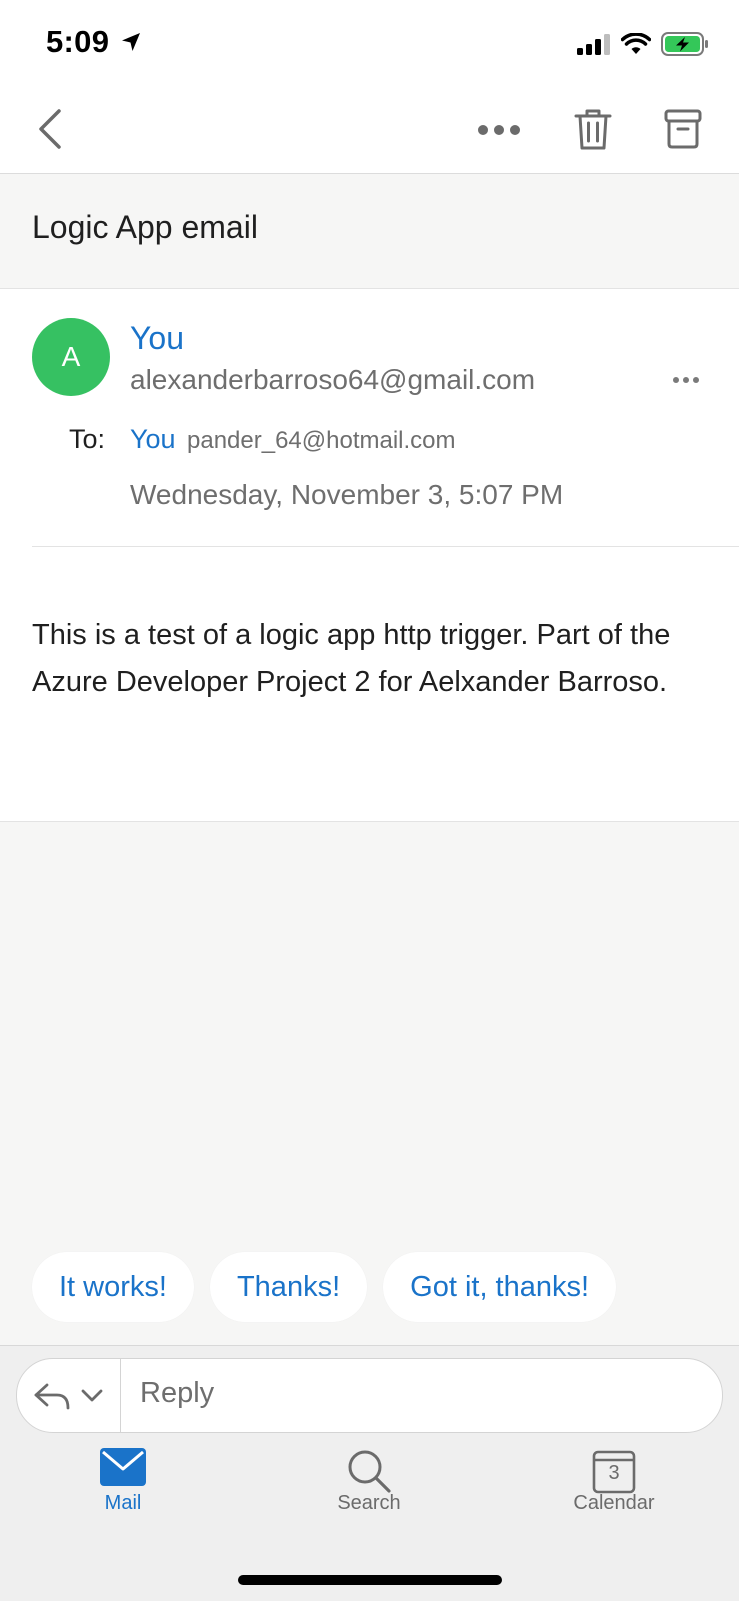 This screenshot has width=739, height=1601. What do you see at coordinates (123, 1467) in the screenshot?
I see `mail-icon` at bounding box center [123, 1467].